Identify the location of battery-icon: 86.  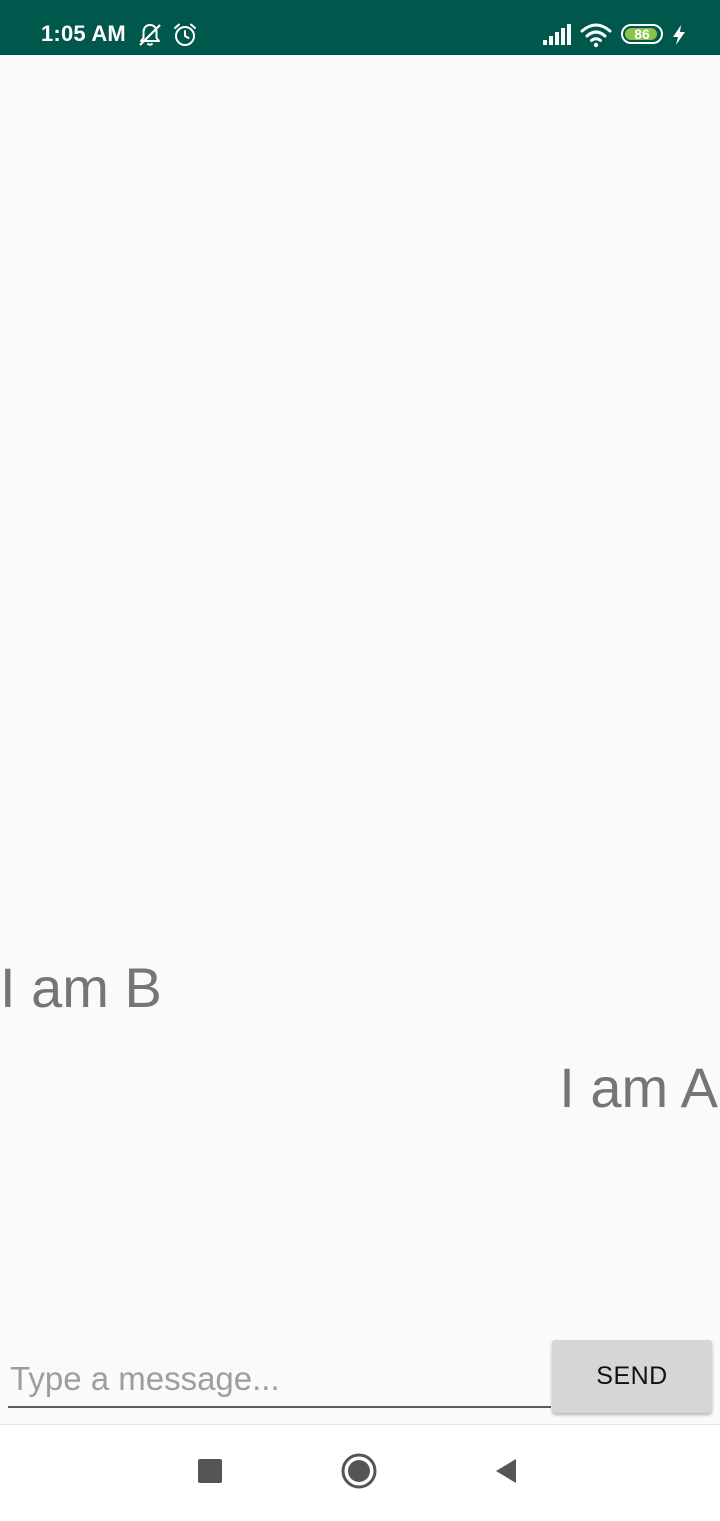
(642, 34).